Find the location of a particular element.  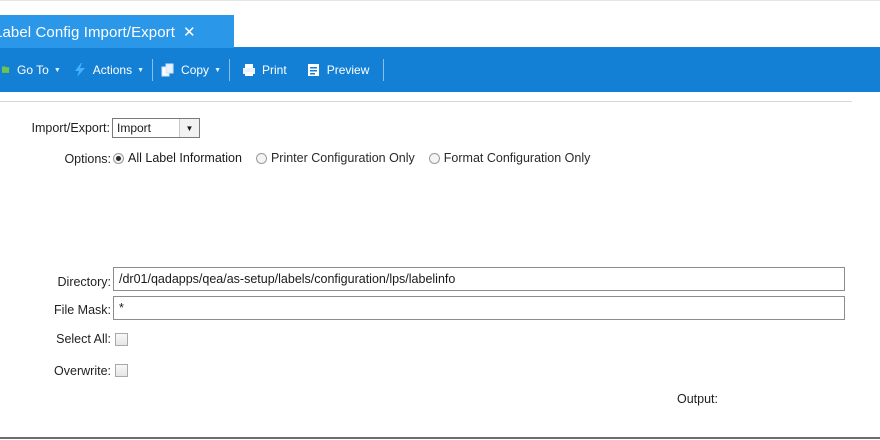

import-export-value: Import is located at coordinates (134, 128).